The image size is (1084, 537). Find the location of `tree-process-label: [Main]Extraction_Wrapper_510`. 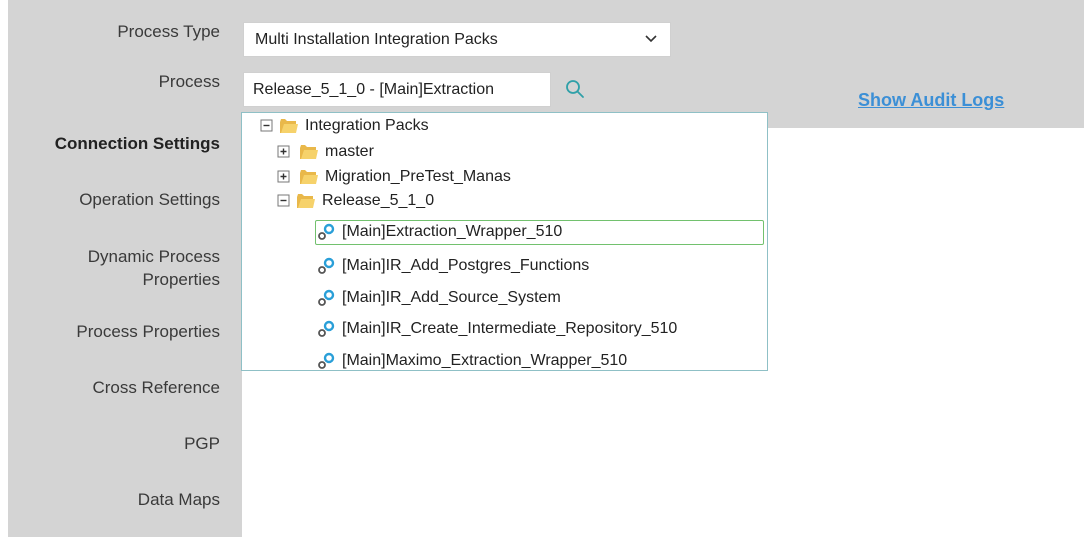

tree-process-label: [Main]Extraction_Wrapper_510 is located at coordinates (452, 231).